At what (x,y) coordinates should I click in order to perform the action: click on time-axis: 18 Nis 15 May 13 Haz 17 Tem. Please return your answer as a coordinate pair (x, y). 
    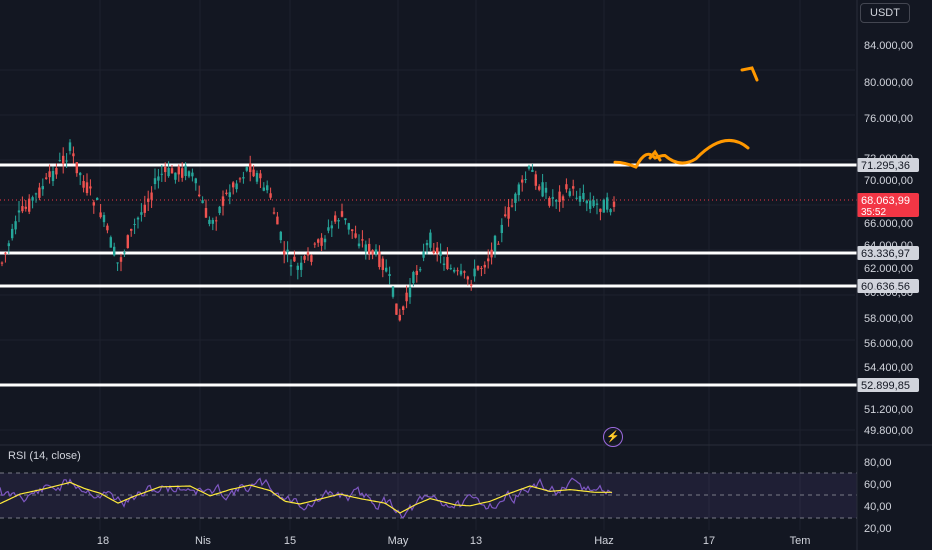
    Looking at the image, I should click on (454, 541).